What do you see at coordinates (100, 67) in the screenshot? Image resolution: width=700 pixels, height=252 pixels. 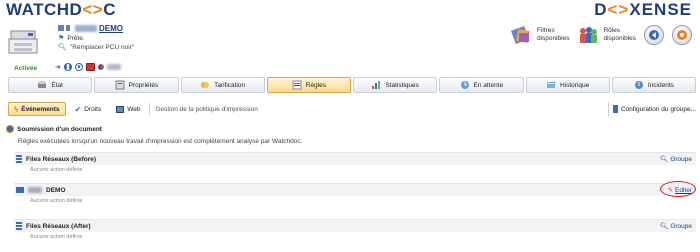 I see `color-icon` at bounding box center [100, 67].